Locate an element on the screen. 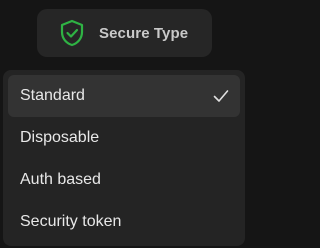  option-label: Auth based is located at coordinates (60, 179).